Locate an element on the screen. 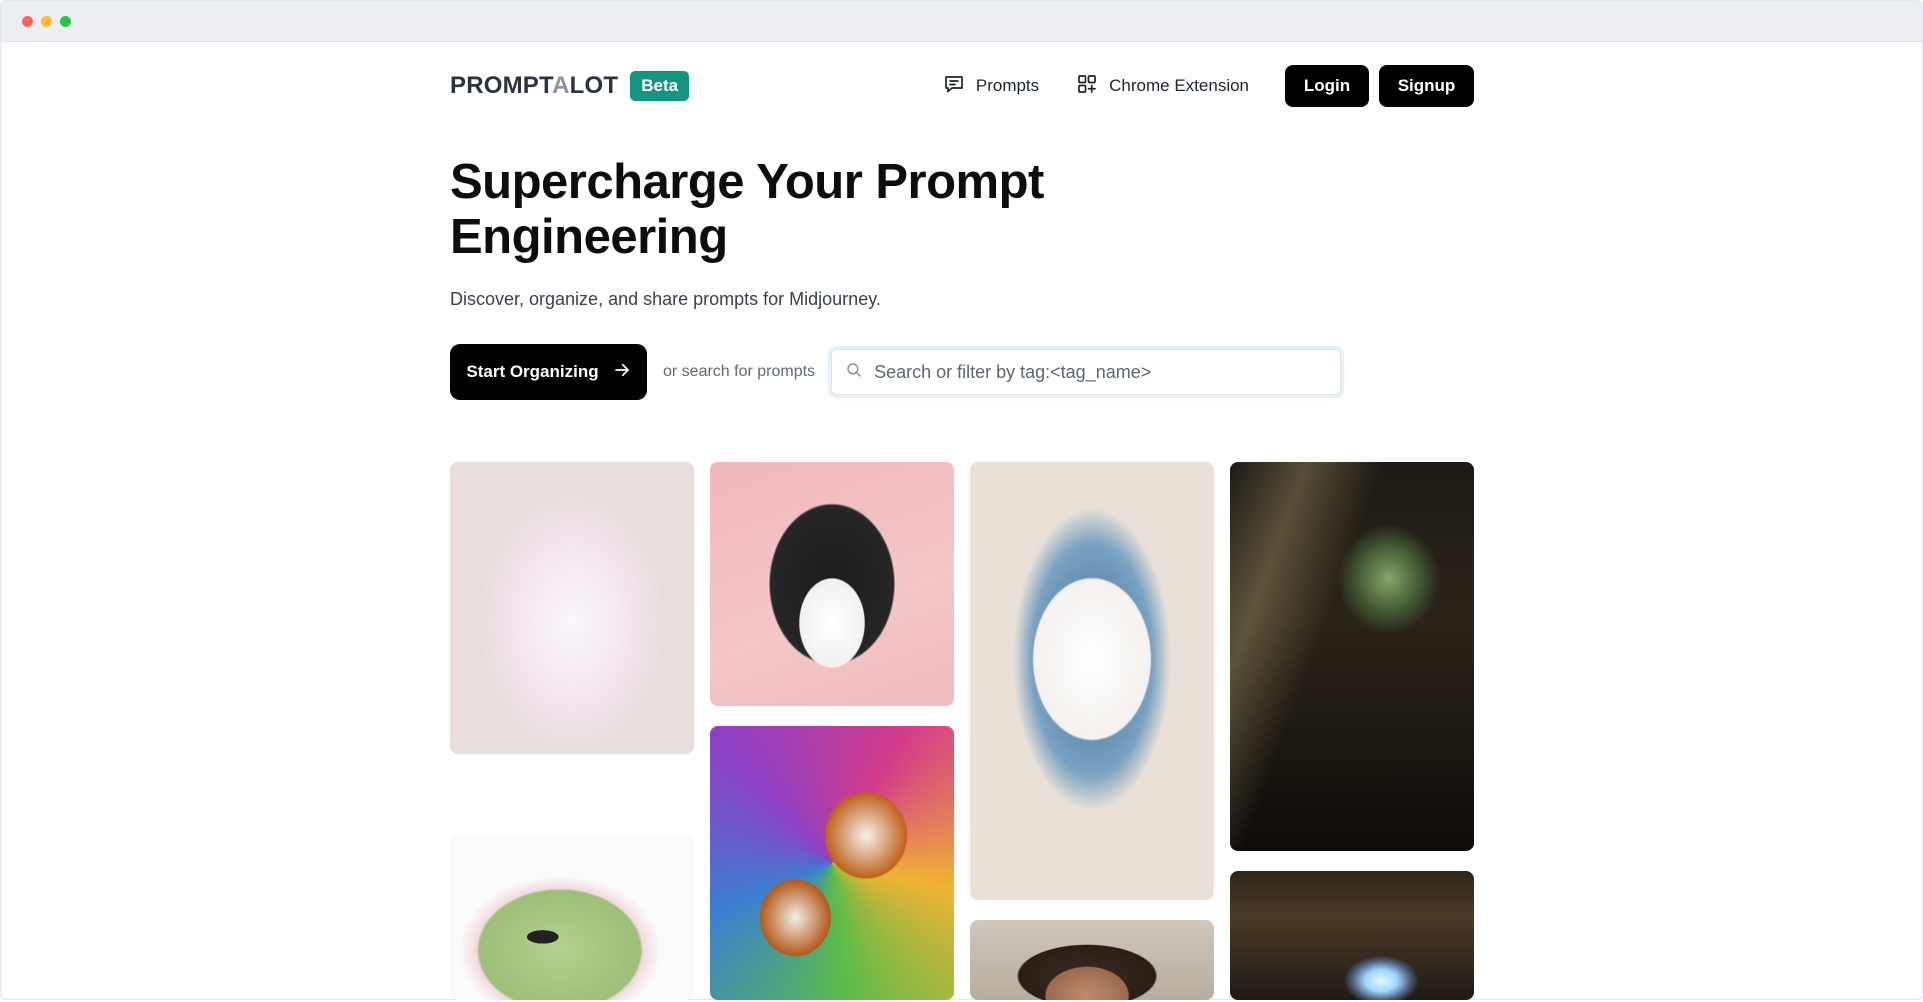 This screenshot has width=1923, height=1002. nav-link-label: Prompts is located at coordinates (1007, 85).